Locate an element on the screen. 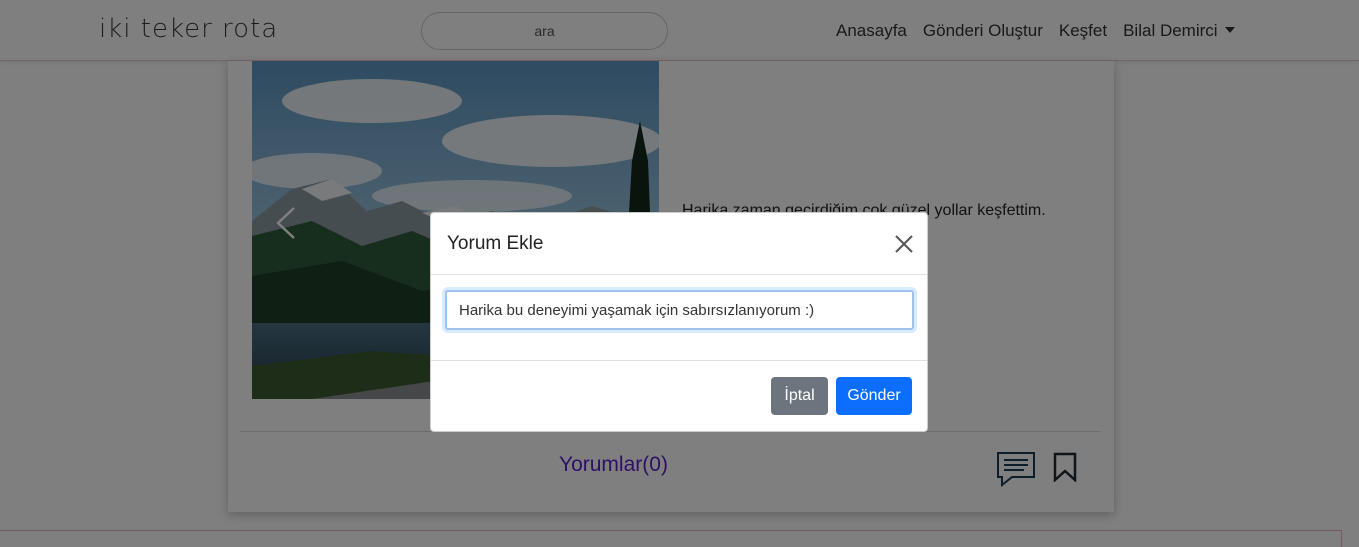 The image size is (1359, 547). modal-body is located at coordinates (679, 318).